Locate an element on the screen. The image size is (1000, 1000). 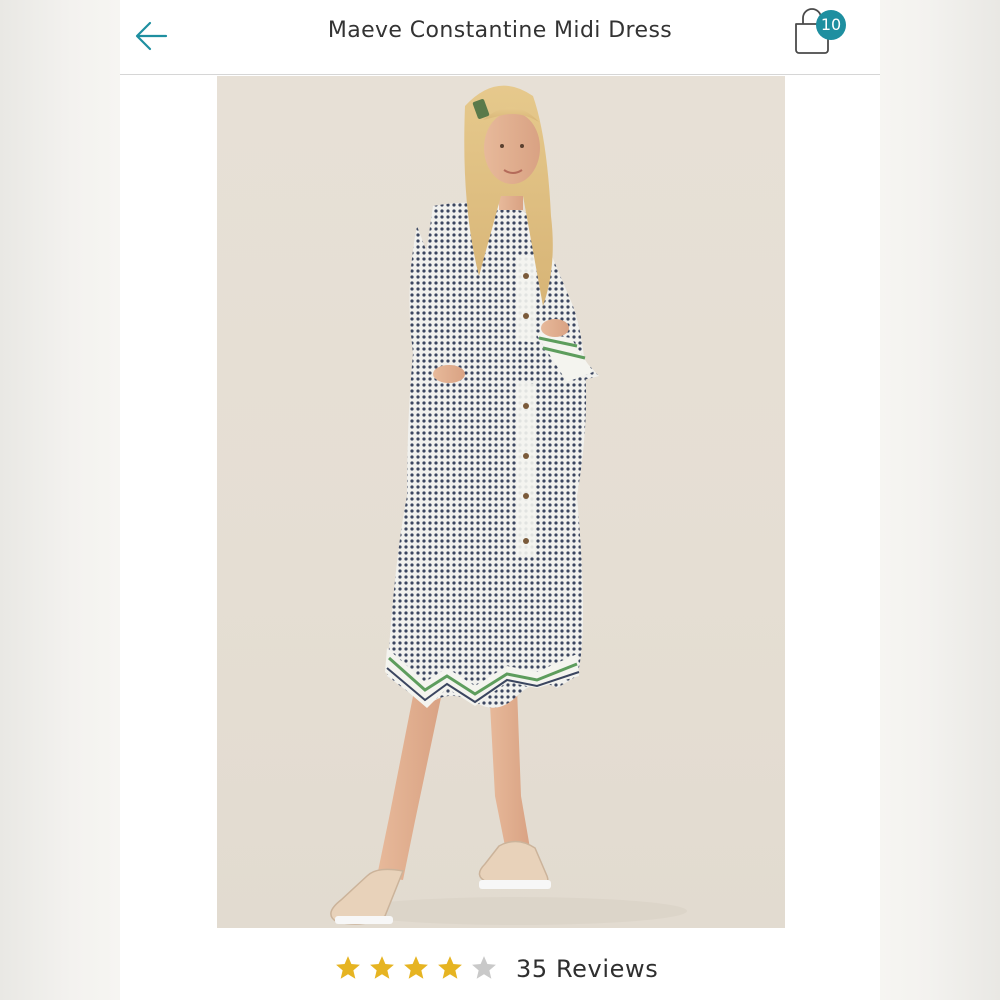
cart-button: 10 is located at coordinates (817, 34).